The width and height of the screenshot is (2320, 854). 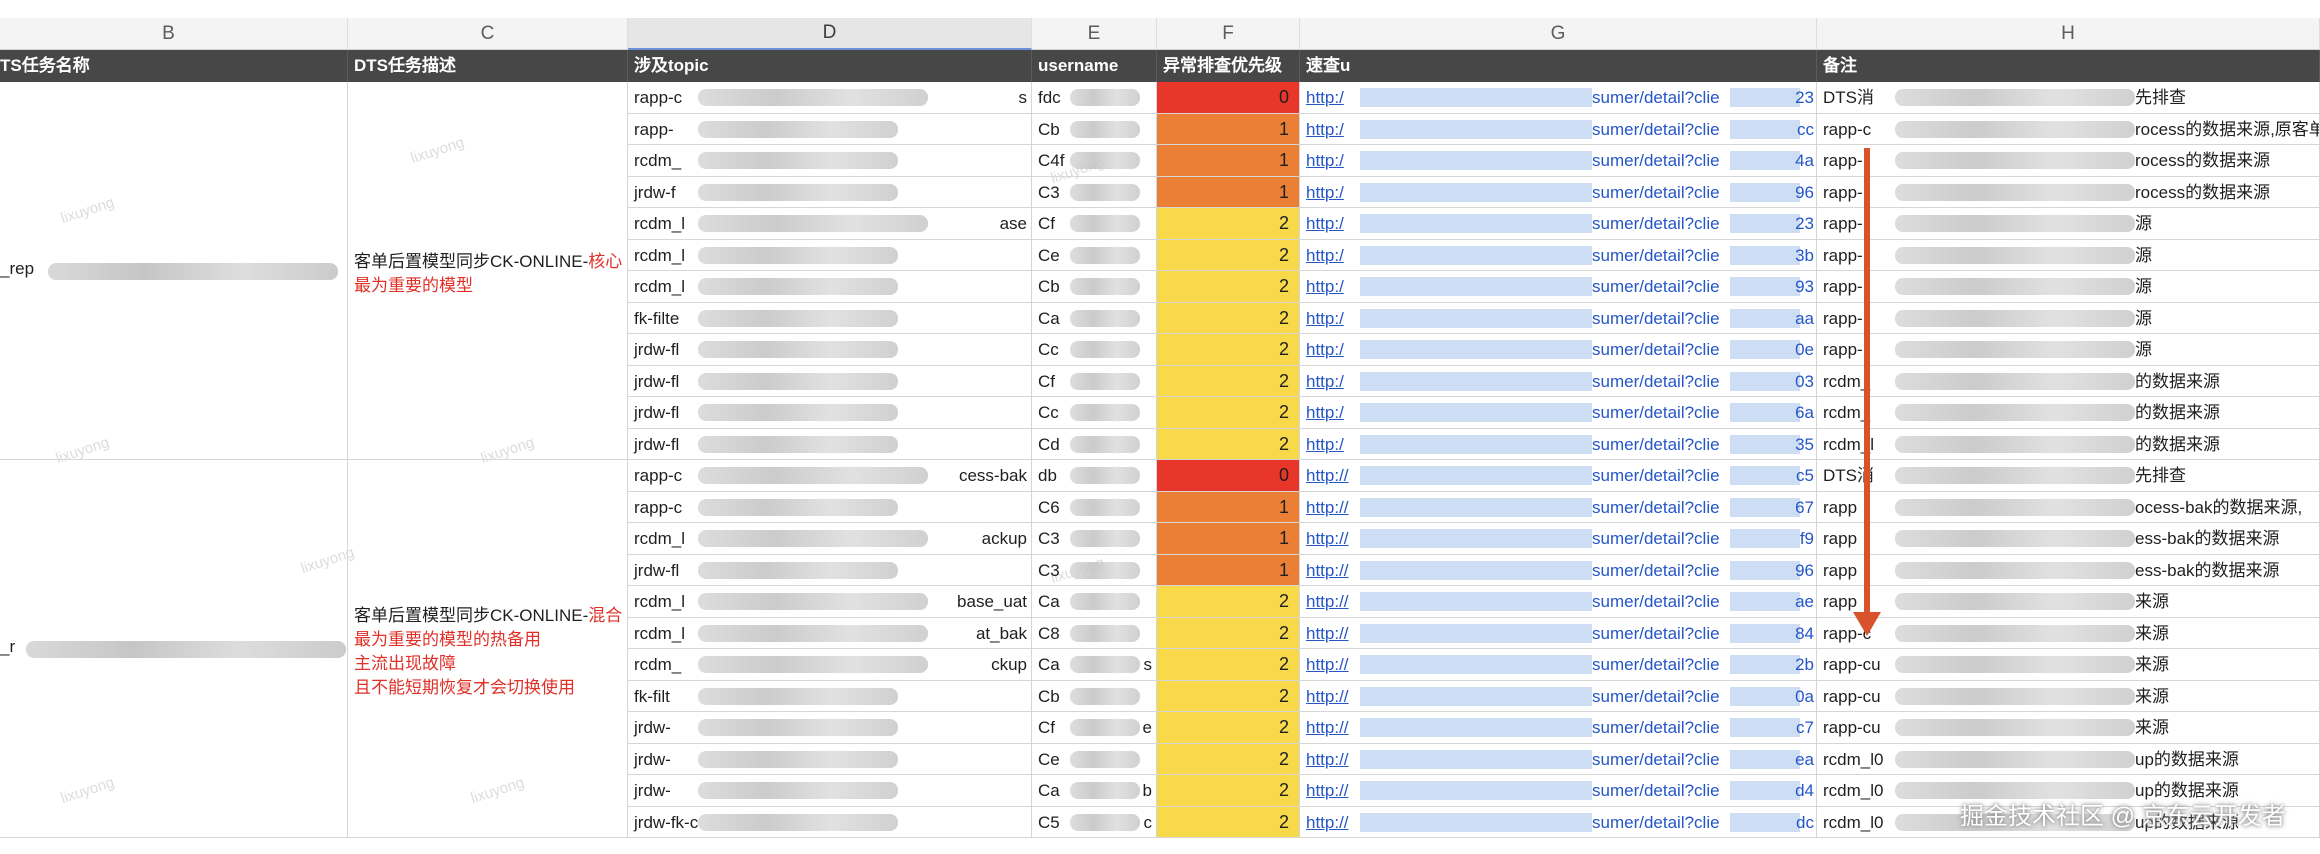 I want to click on username-cell: Ca, so click(x=1094, y=602).